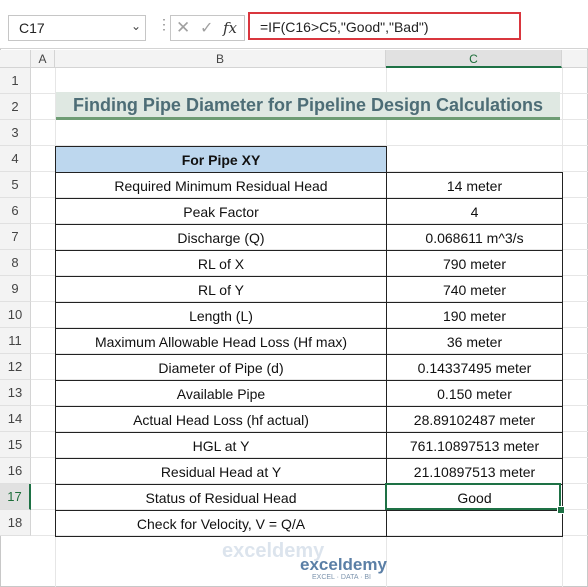 This screenshot has width=588, height=587. Describe the element at coordinates (474, 523) in the screenshot. I see `cell-value` at that location.